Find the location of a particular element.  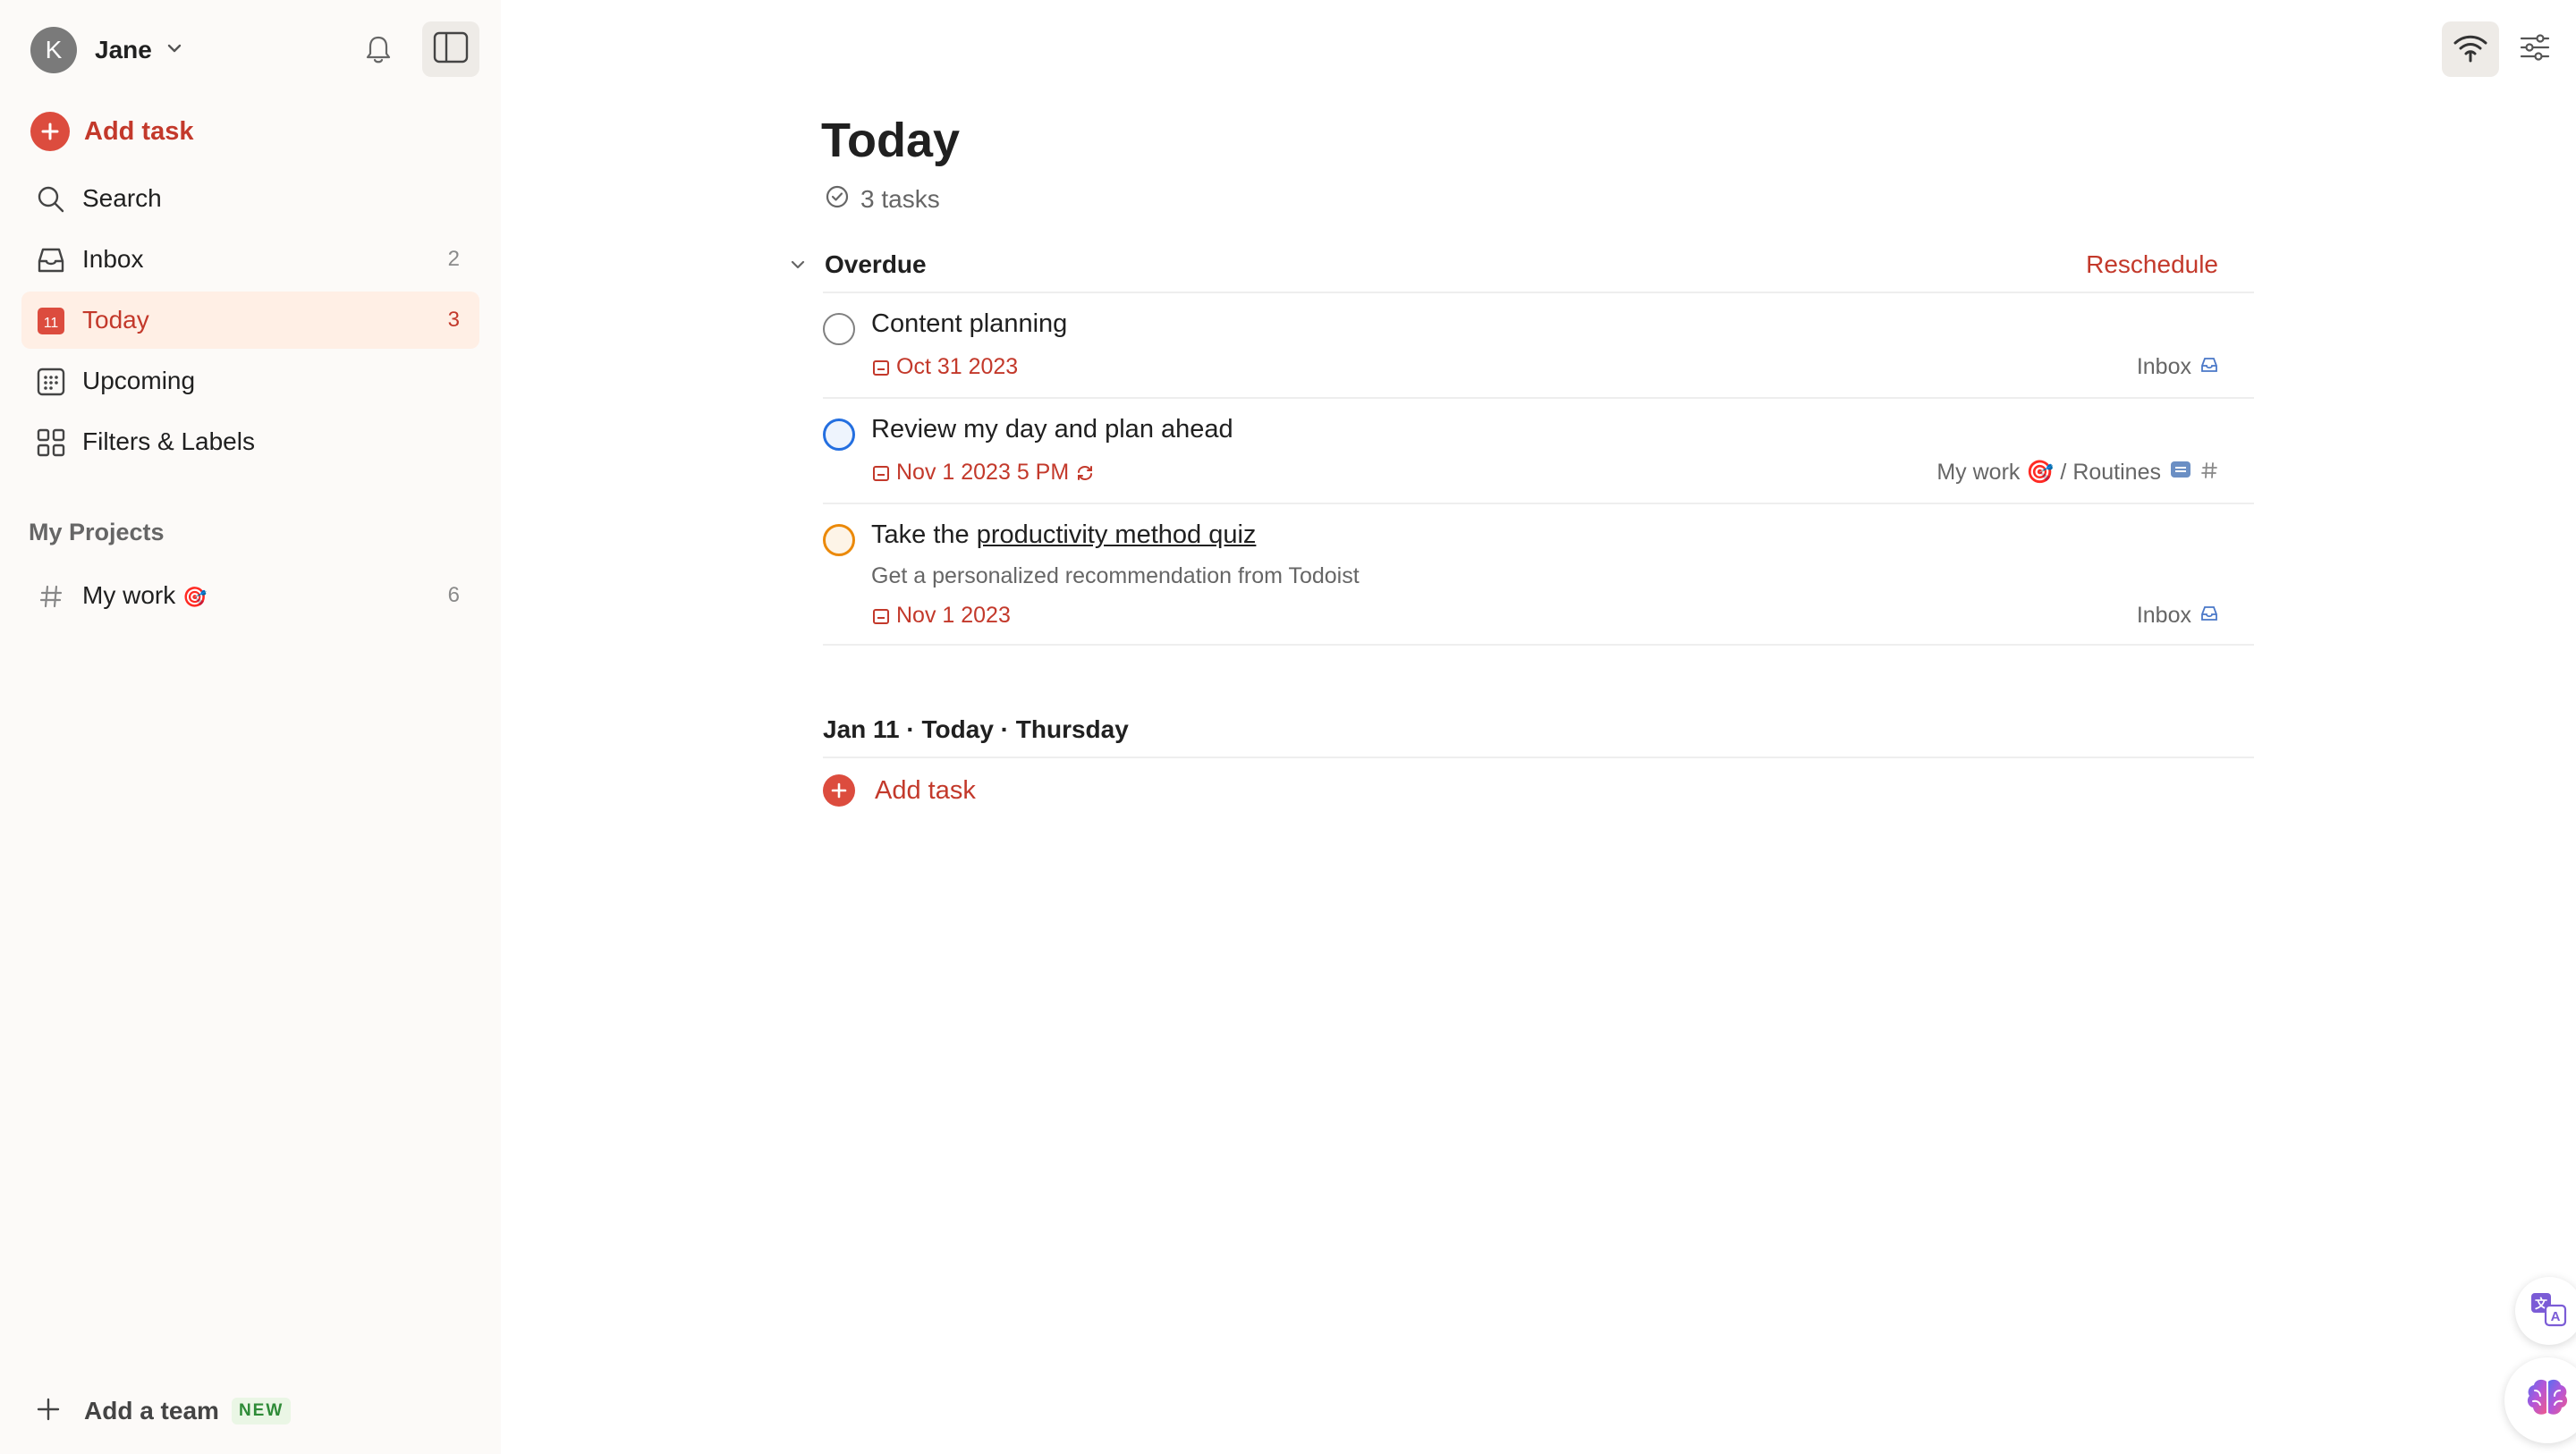

page-title: Today is located at coordinates (891, 140).